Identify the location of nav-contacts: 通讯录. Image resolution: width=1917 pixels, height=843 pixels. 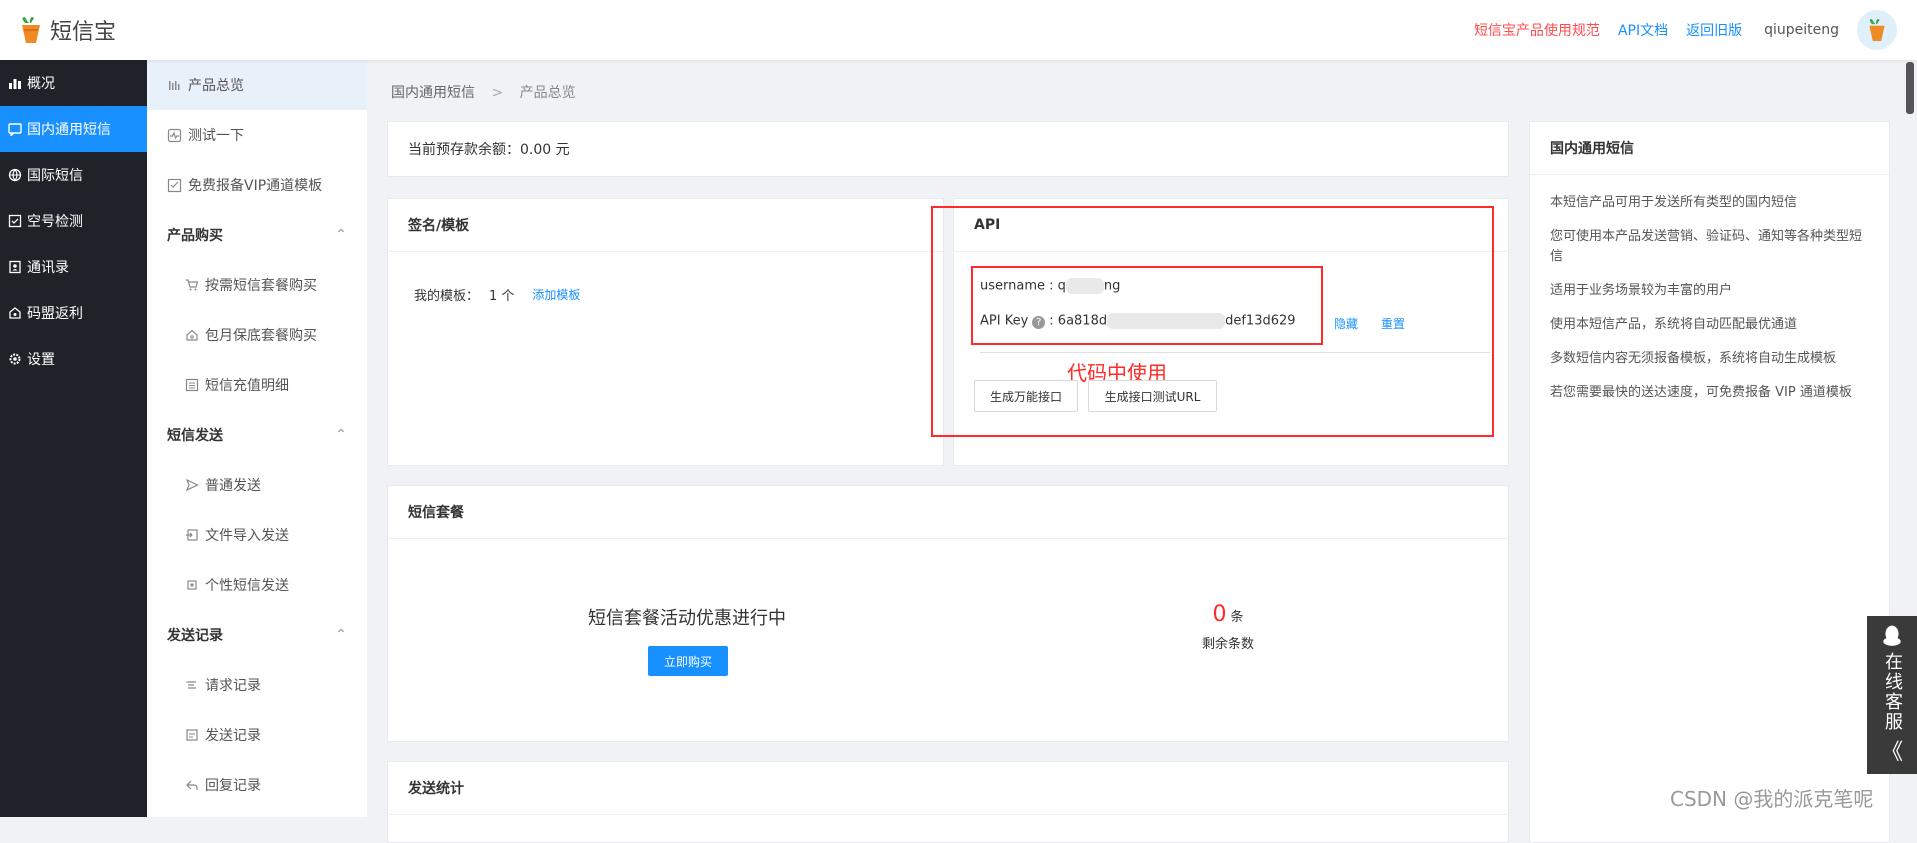
(73, 267).